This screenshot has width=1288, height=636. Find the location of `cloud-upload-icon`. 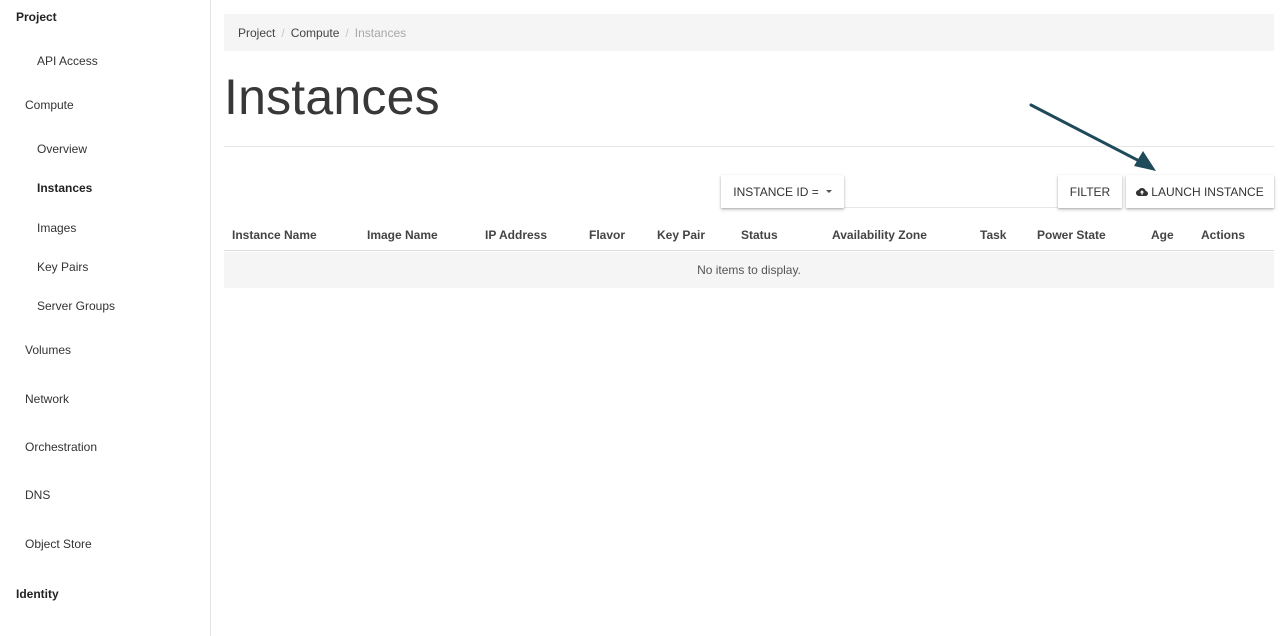

cloud-upload-icon is located at coordinates (1142, 191).